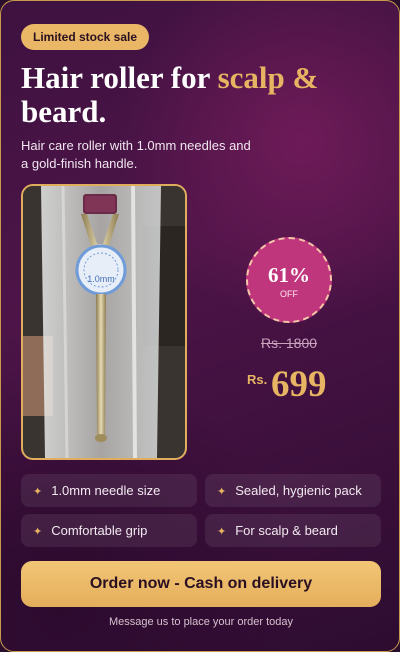  What do you see at coordinates (257, 379) in the screenshot?
I see `price-currency: Rs.` at bounding box center [257, 379].